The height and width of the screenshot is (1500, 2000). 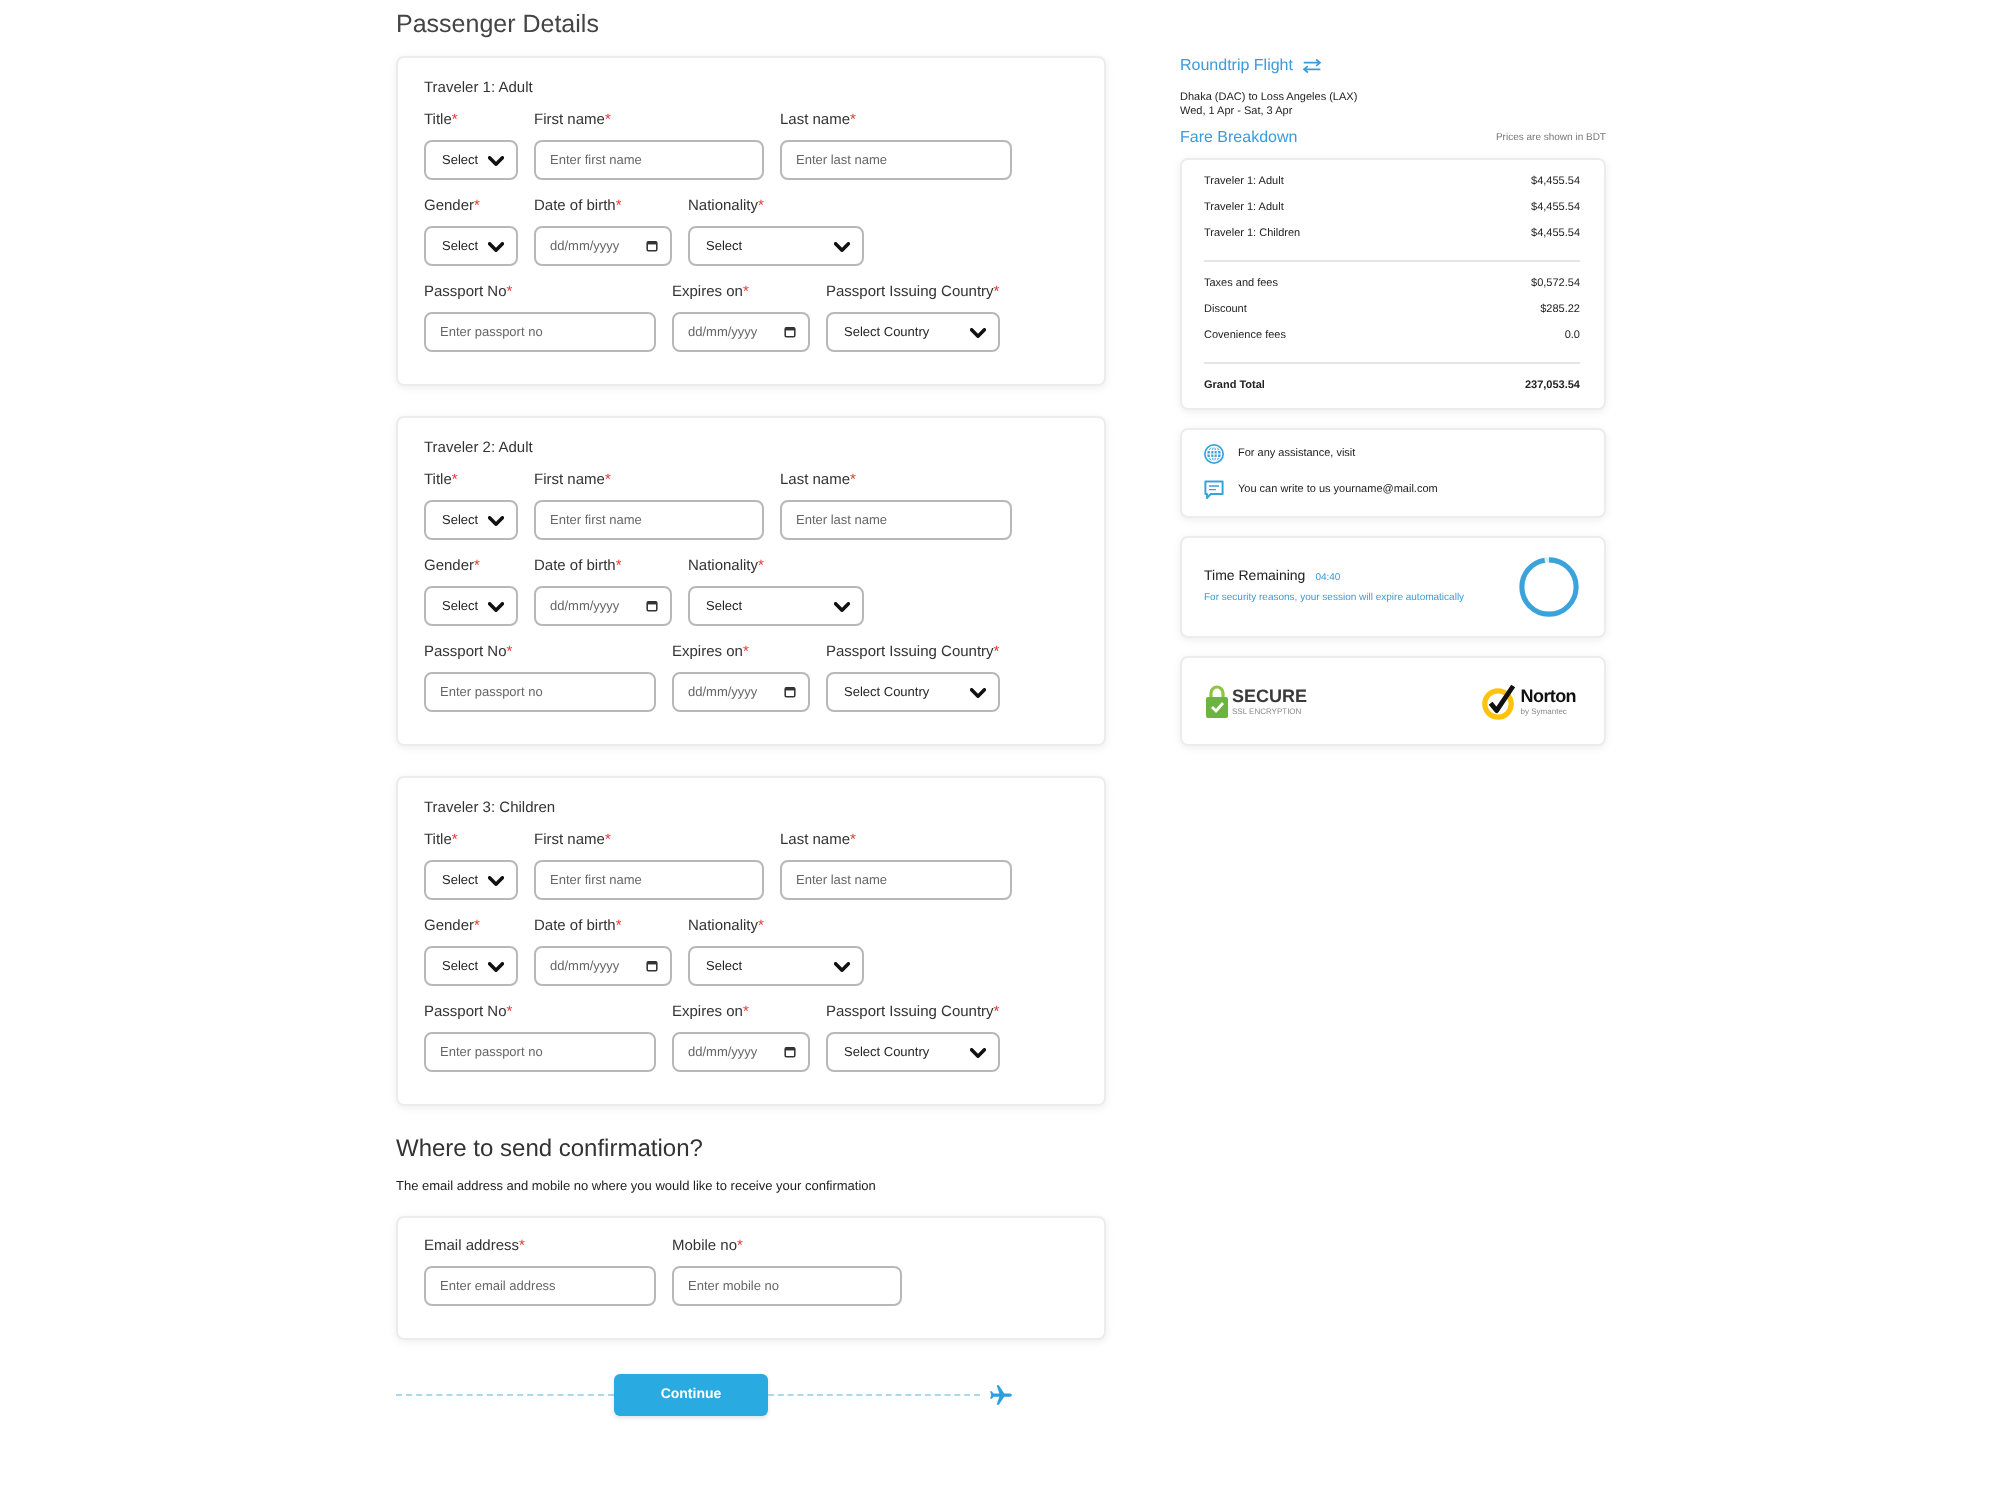 What do you see at coordinates (1548, 696) in the screenshot?
I see `badge-title: Norton` at bounding box center [1548, 696].